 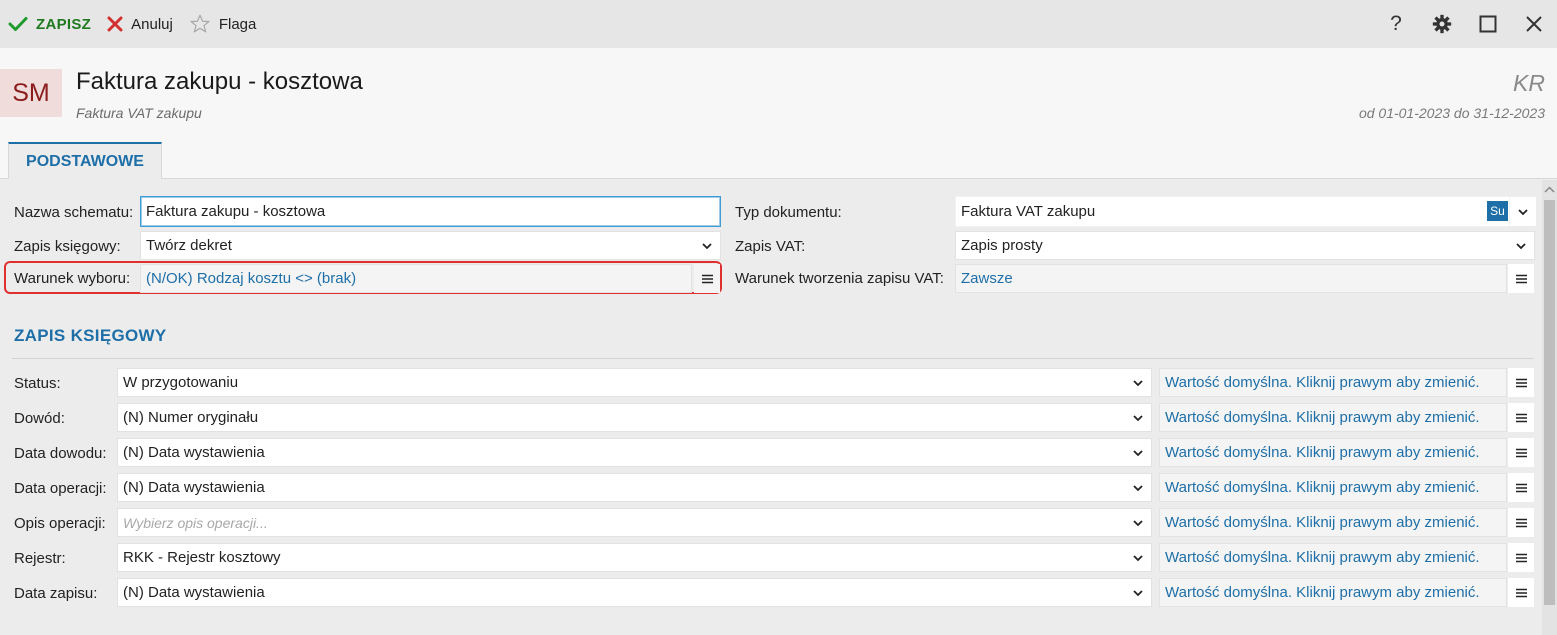 What do you see at coordinates (1396, 24) in the screenshot?
I see `help-button: ?` at bounding box center [1396, 24].